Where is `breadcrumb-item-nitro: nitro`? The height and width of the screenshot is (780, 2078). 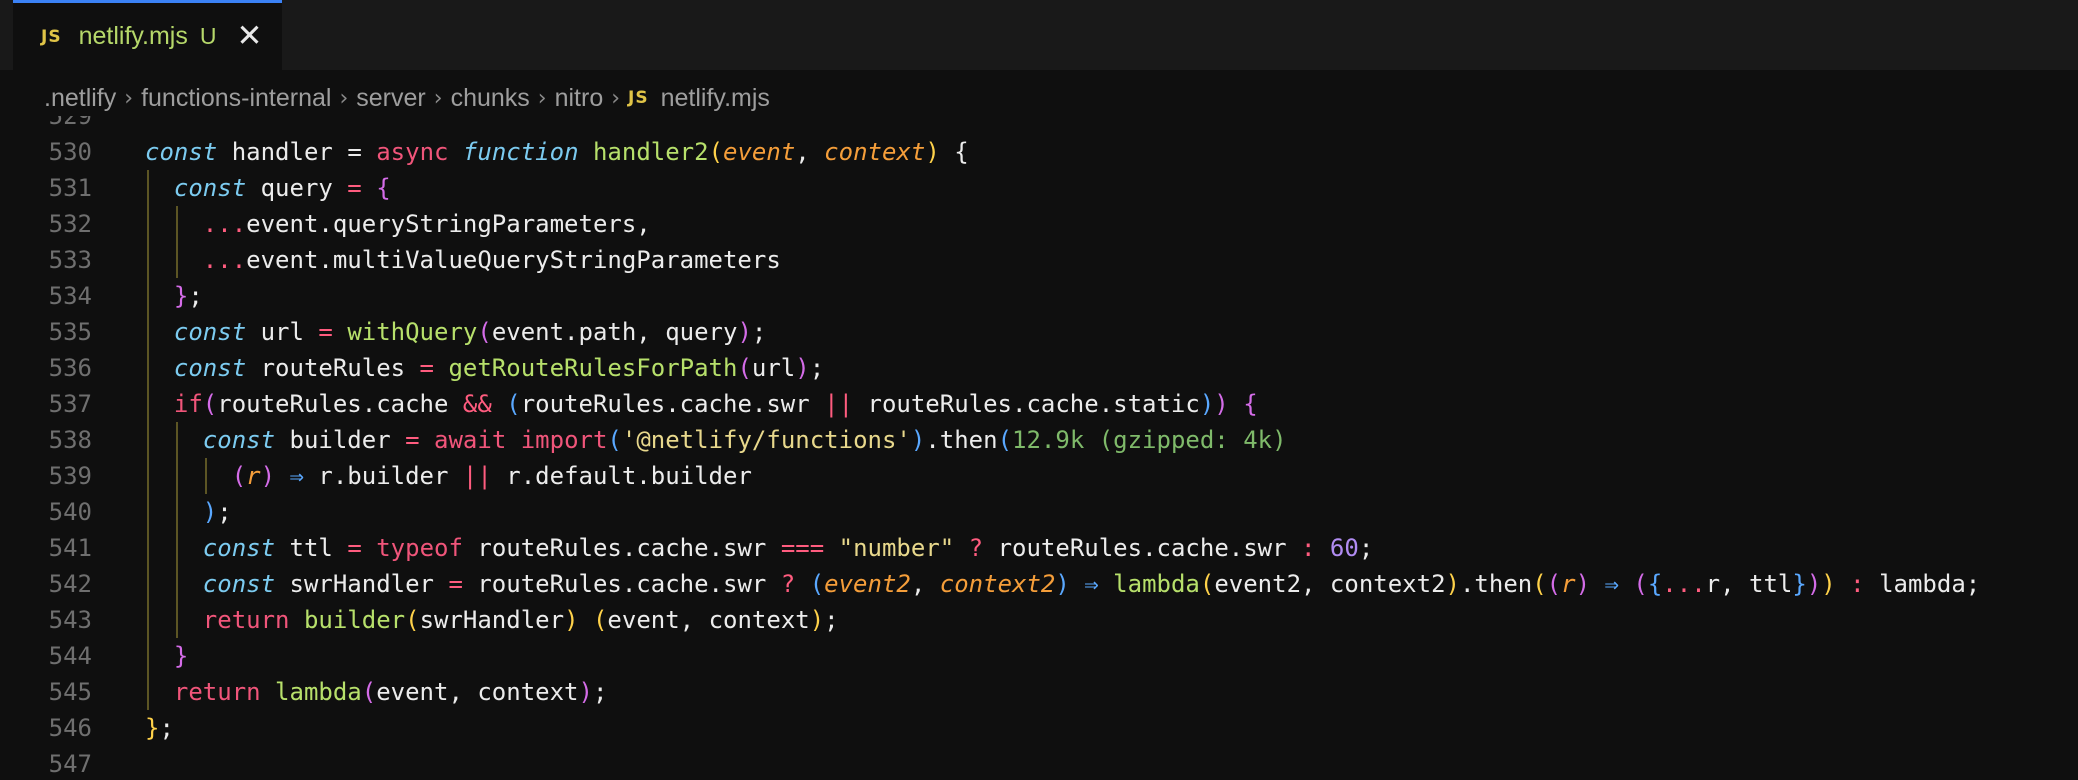 breadcrumb-item-nitro: nitro is located at coordinates (579, 98).